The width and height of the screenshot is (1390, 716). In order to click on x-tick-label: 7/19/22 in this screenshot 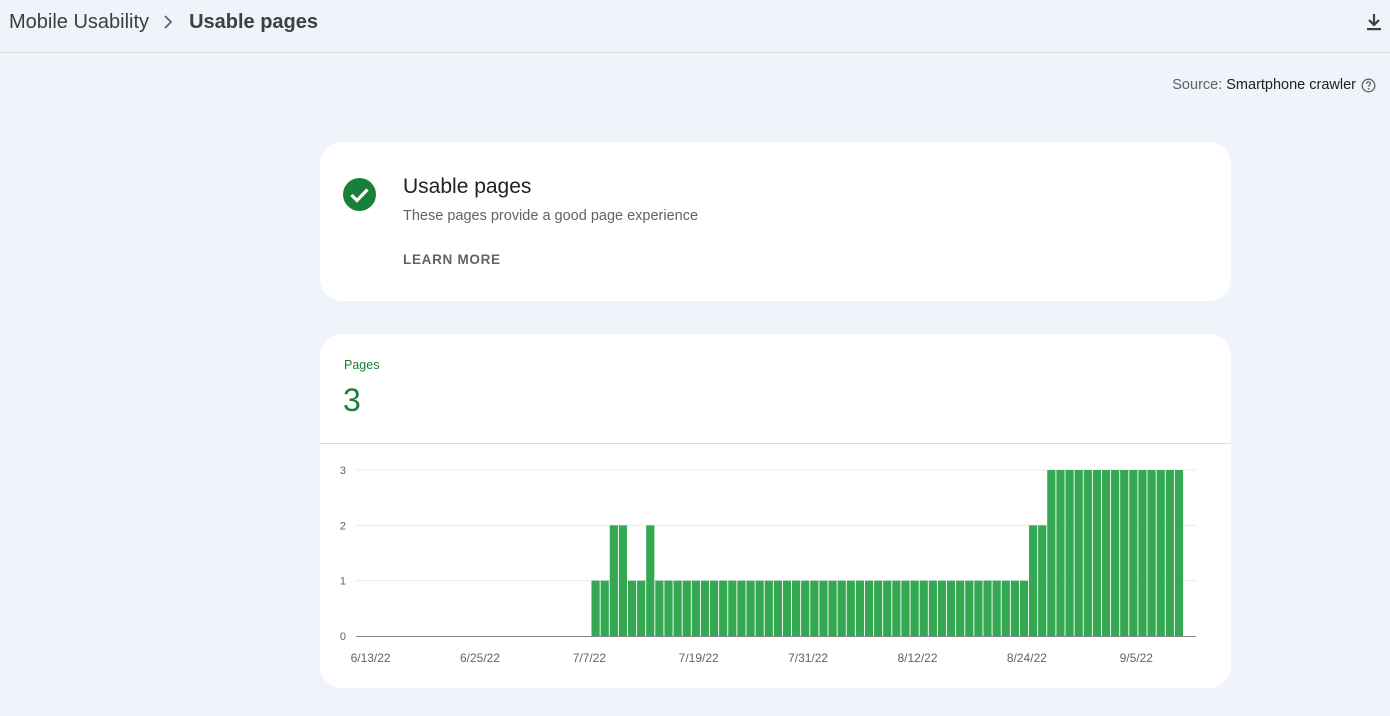, I will do `click(699, 658)`.